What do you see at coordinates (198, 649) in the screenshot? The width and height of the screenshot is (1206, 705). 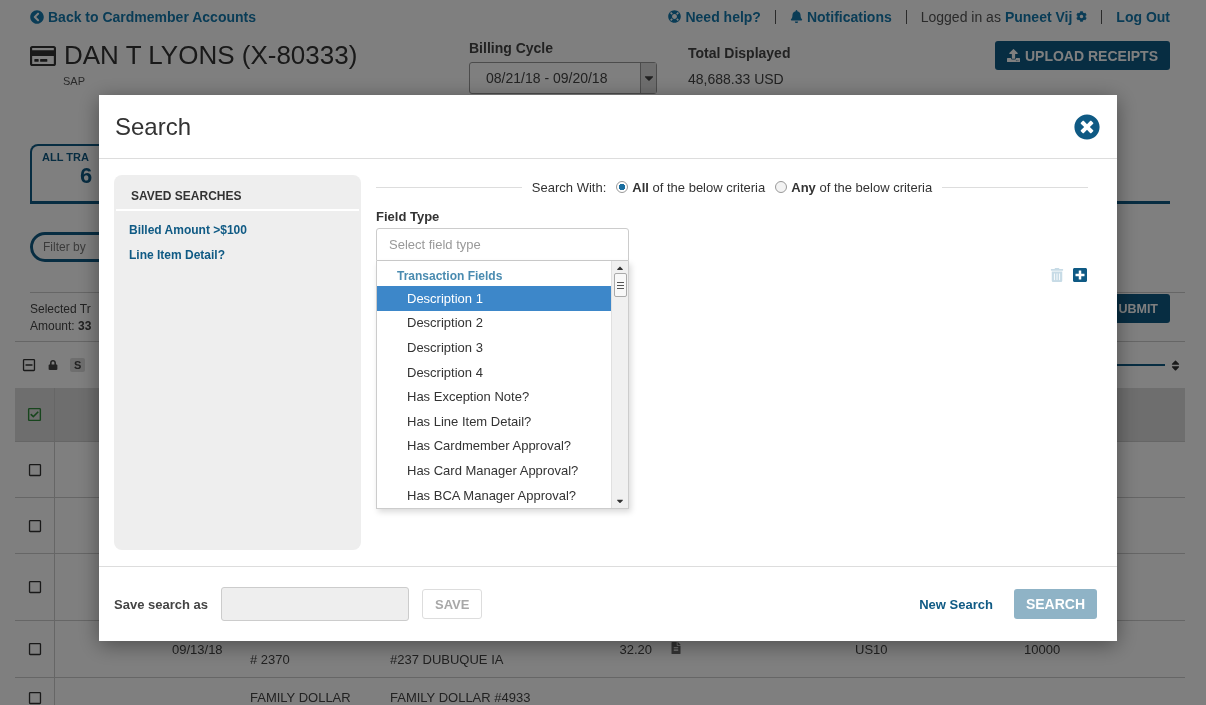 I see `date-cell-text: 09/13/18` at bounding box center [198, 649].